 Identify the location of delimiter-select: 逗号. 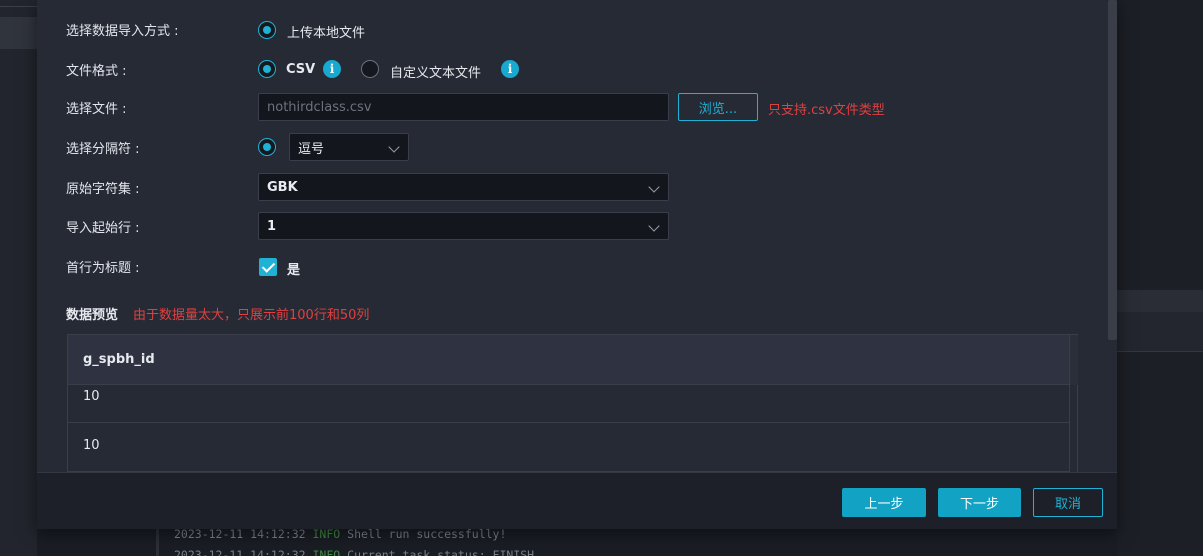
(349, 147).